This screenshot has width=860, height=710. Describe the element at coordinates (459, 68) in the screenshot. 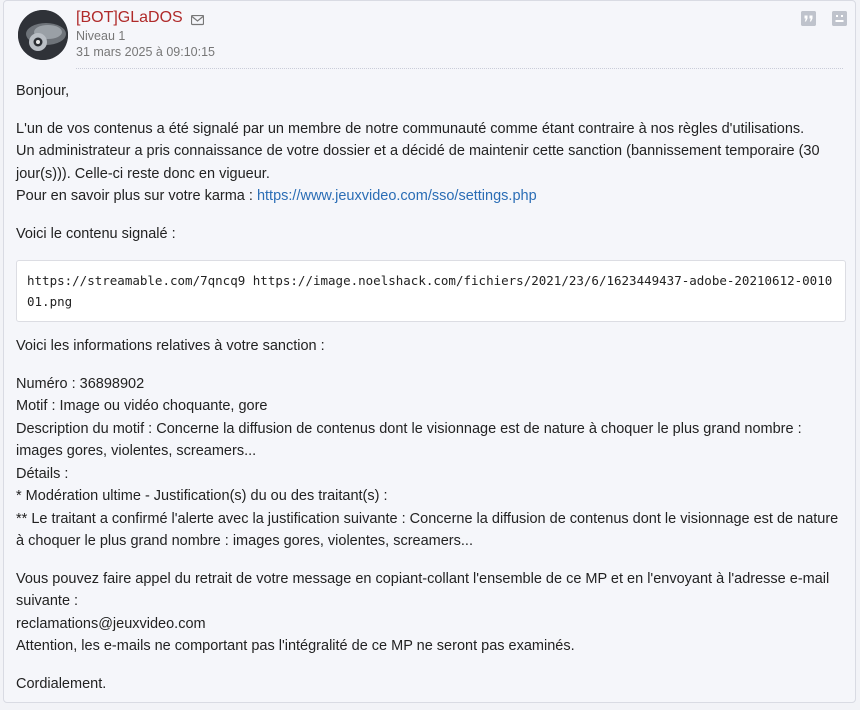

I see `header-divider` at that location.